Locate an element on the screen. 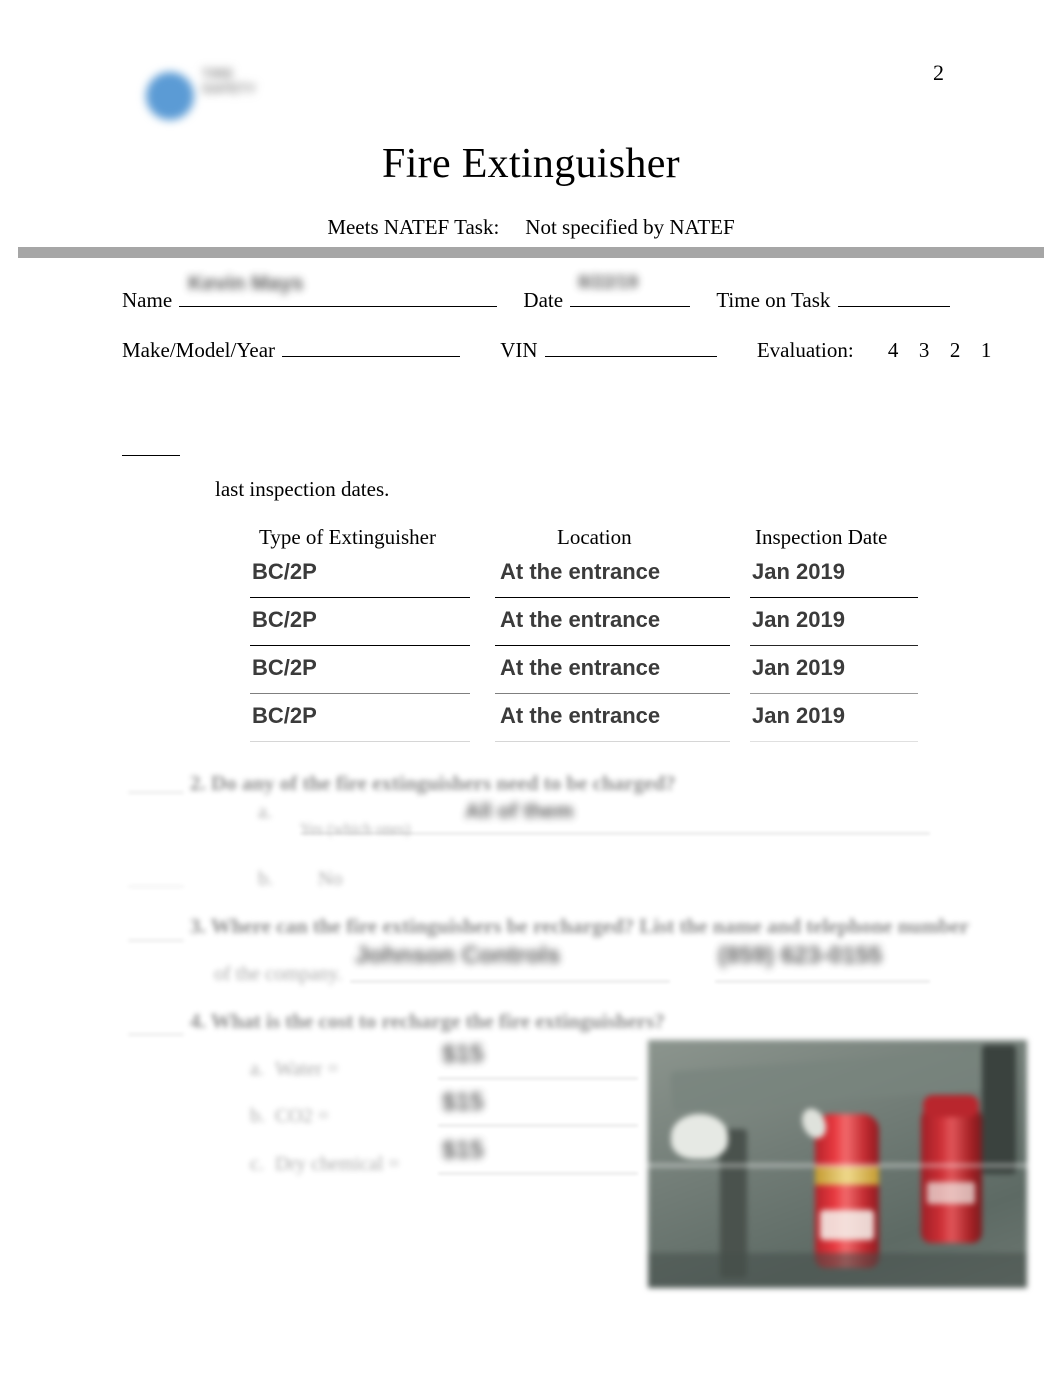 The width and height of the screenshot is (1062, 1377). question-3-number: 3. is located at coordinates (198, 926).